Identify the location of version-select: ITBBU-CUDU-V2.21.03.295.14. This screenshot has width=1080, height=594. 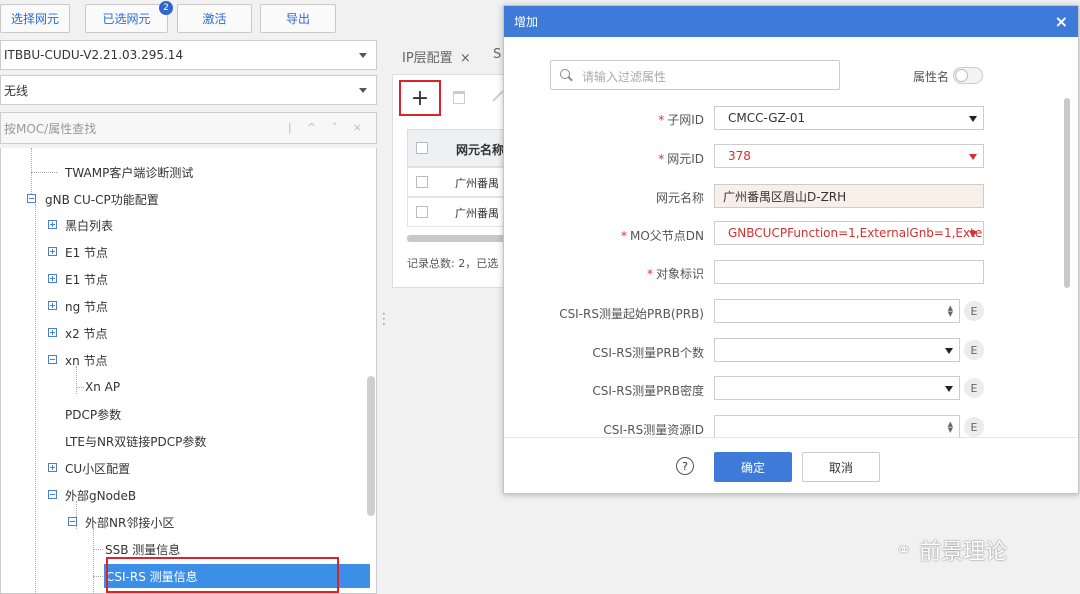
(188, 55).